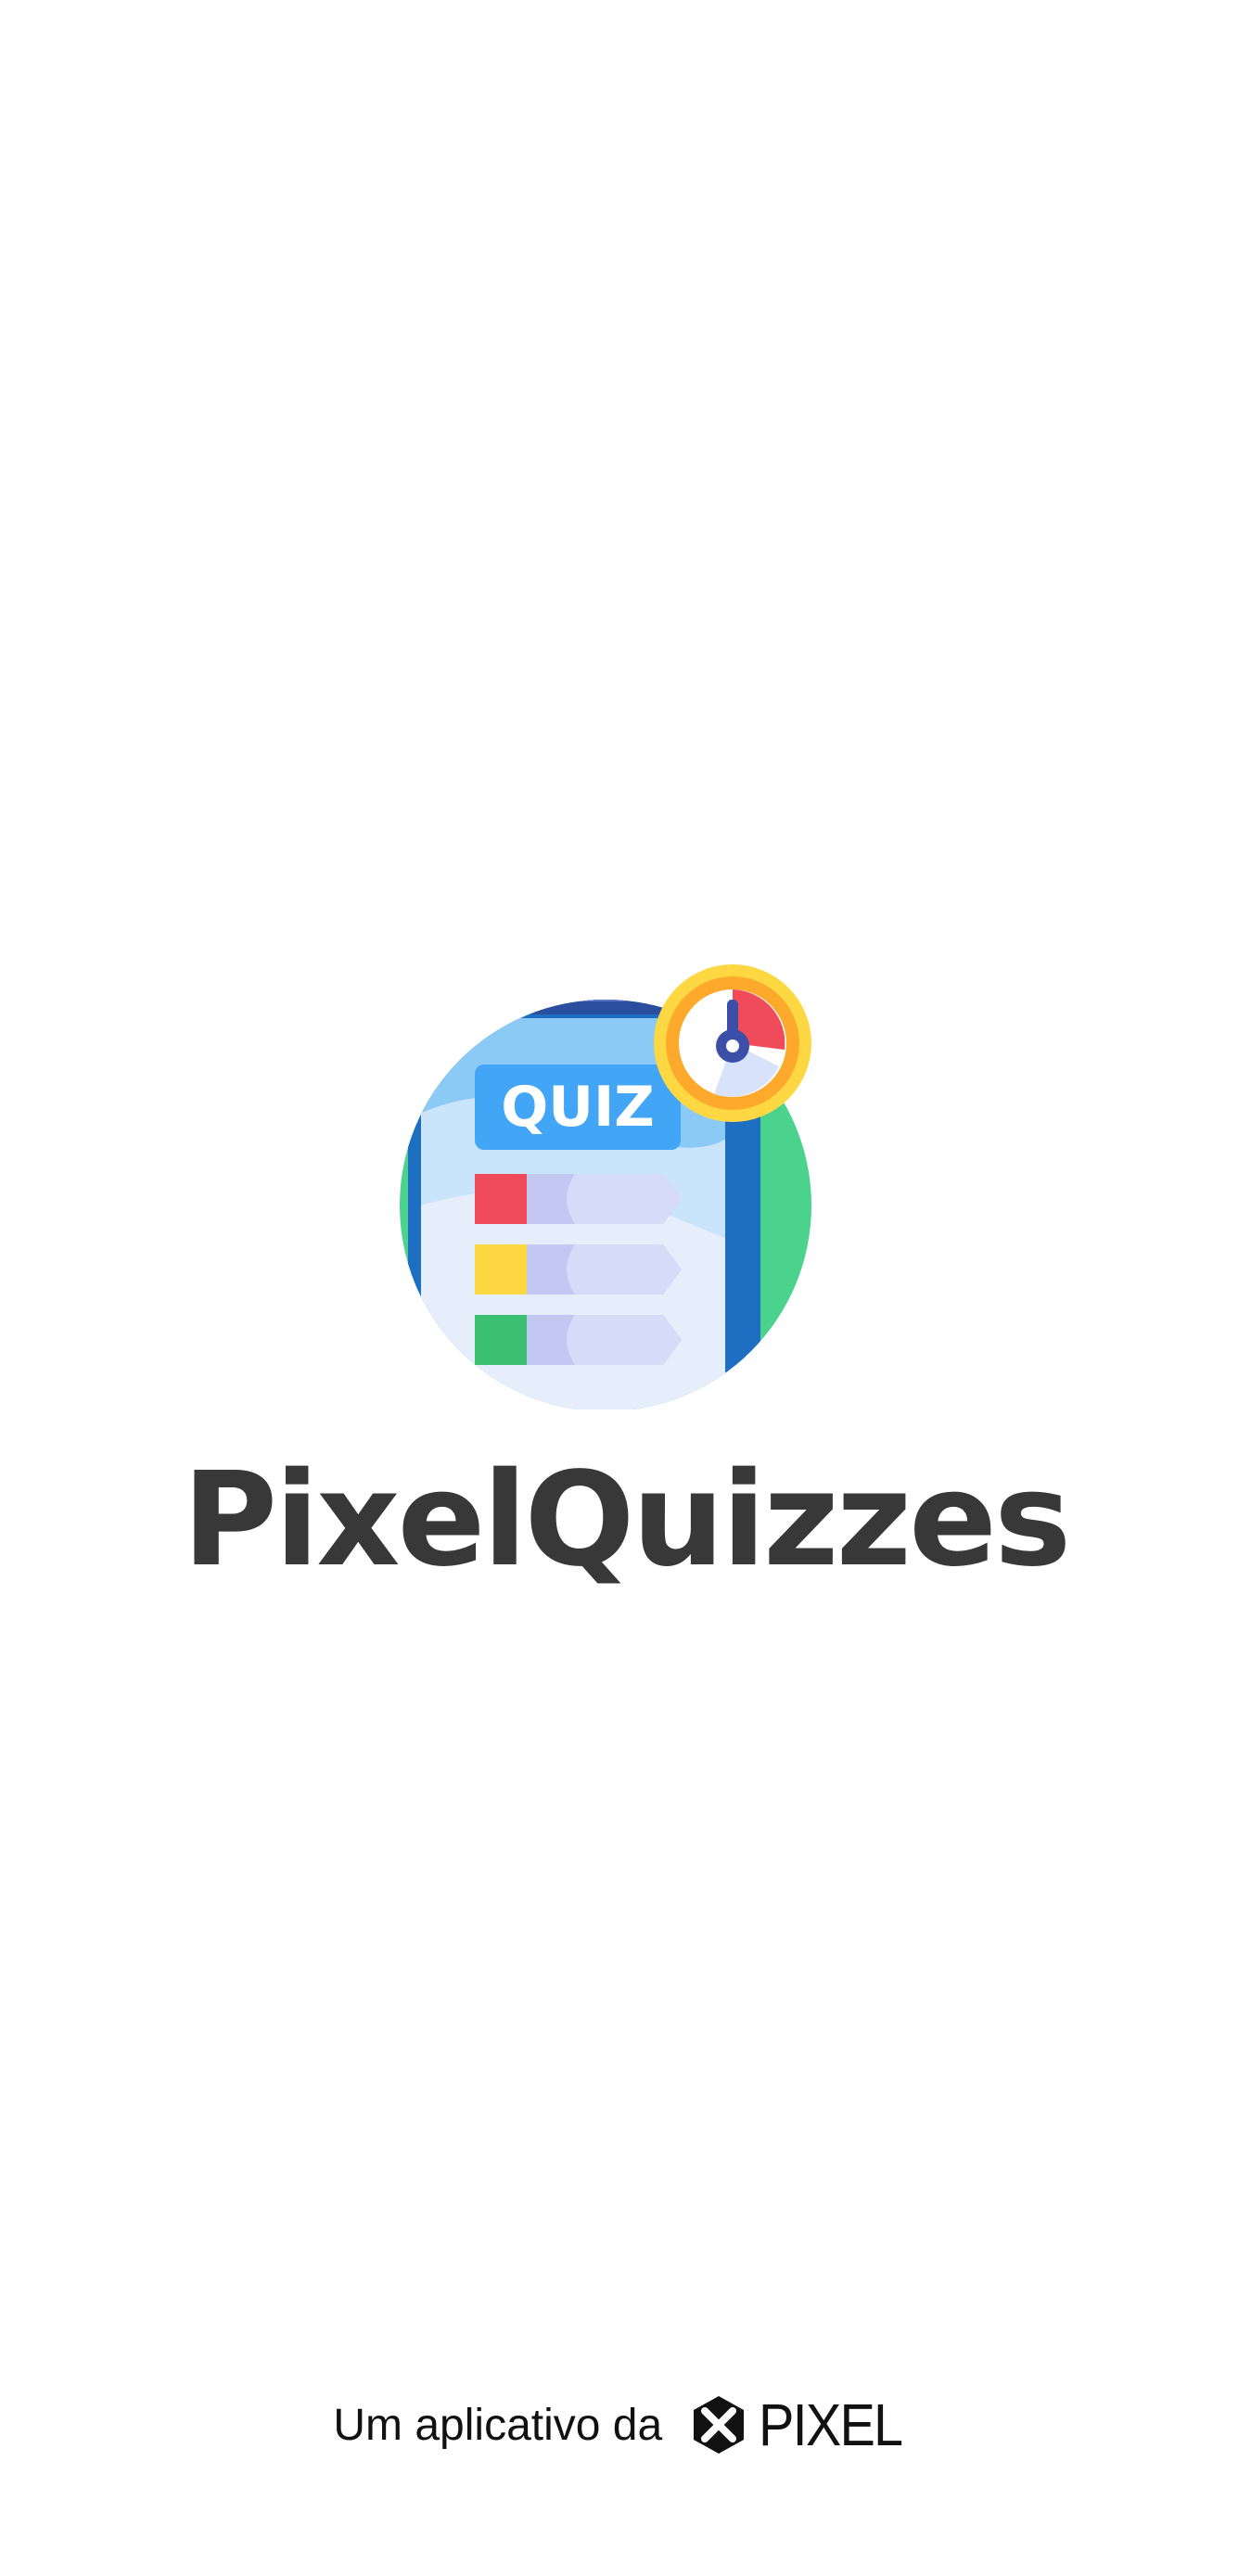 The height and width of the screenshot is (2576, 1251). I want to click on app-title: PixelQuizzes, so click(627, 1520).